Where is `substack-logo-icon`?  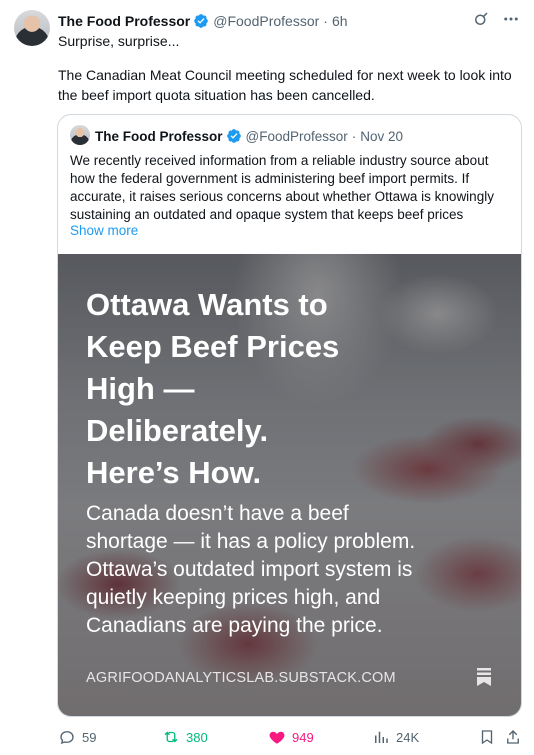 substack-logo-icon is located at coordinates (484, 677).